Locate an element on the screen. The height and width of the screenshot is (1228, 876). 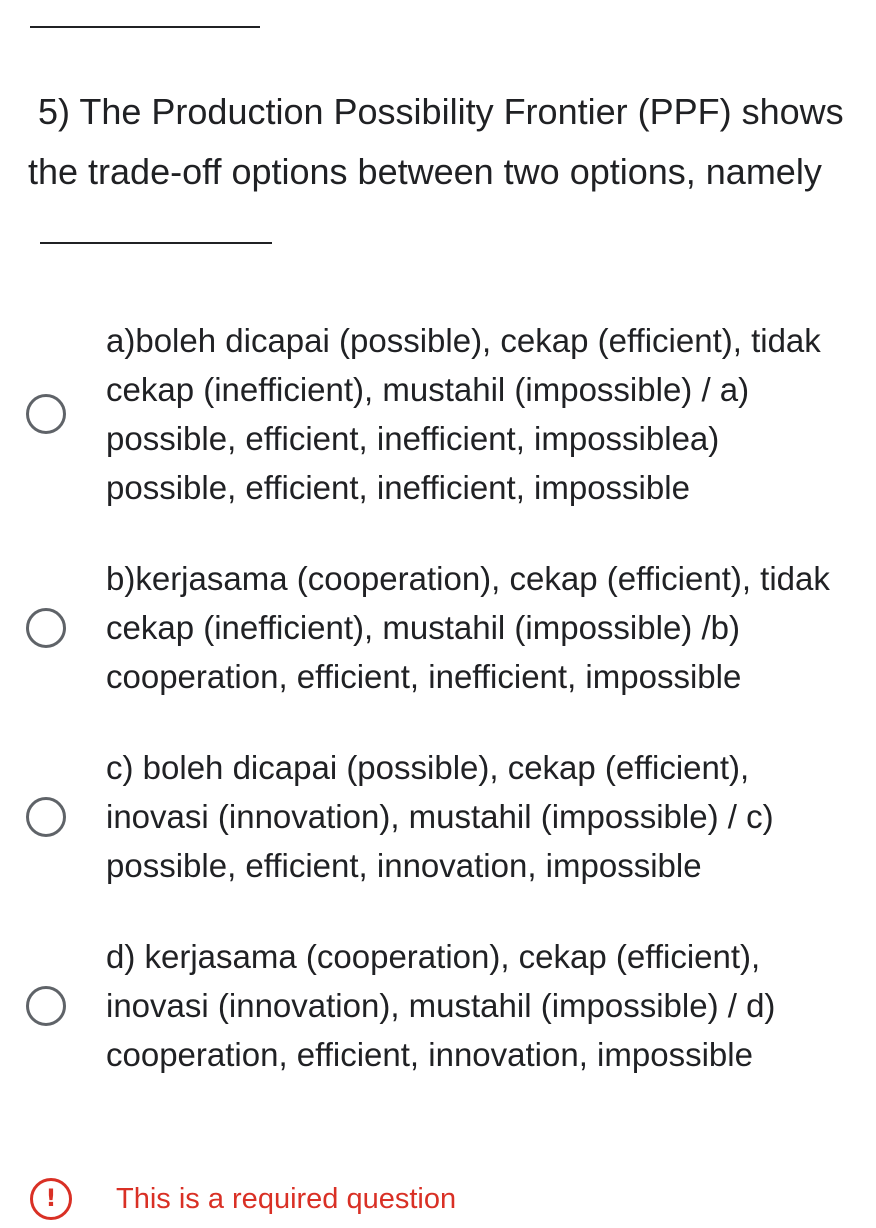
required-warning: ! This is a required question is located at coordinates (243, 1199).